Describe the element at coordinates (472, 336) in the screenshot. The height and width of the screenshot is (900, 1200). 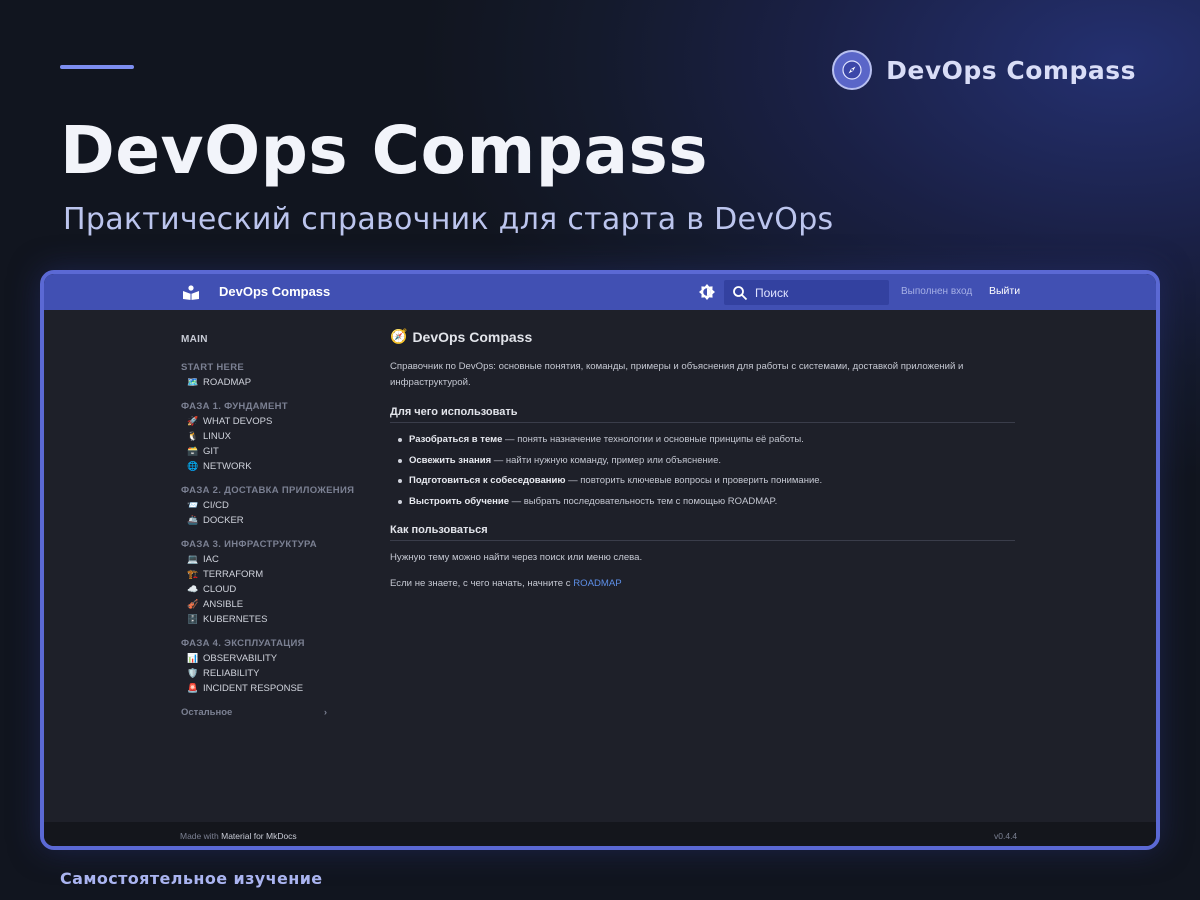
I see `page-title-text: DevOps Compass` at that location.